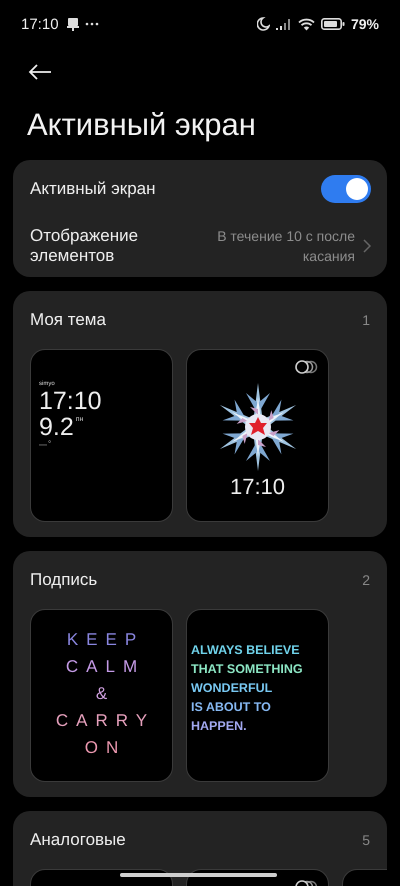 The image size is (400, 886). Describe the element at coordinates (106, 667) in the screenshot. I see `quote-line: CALM` at that location.